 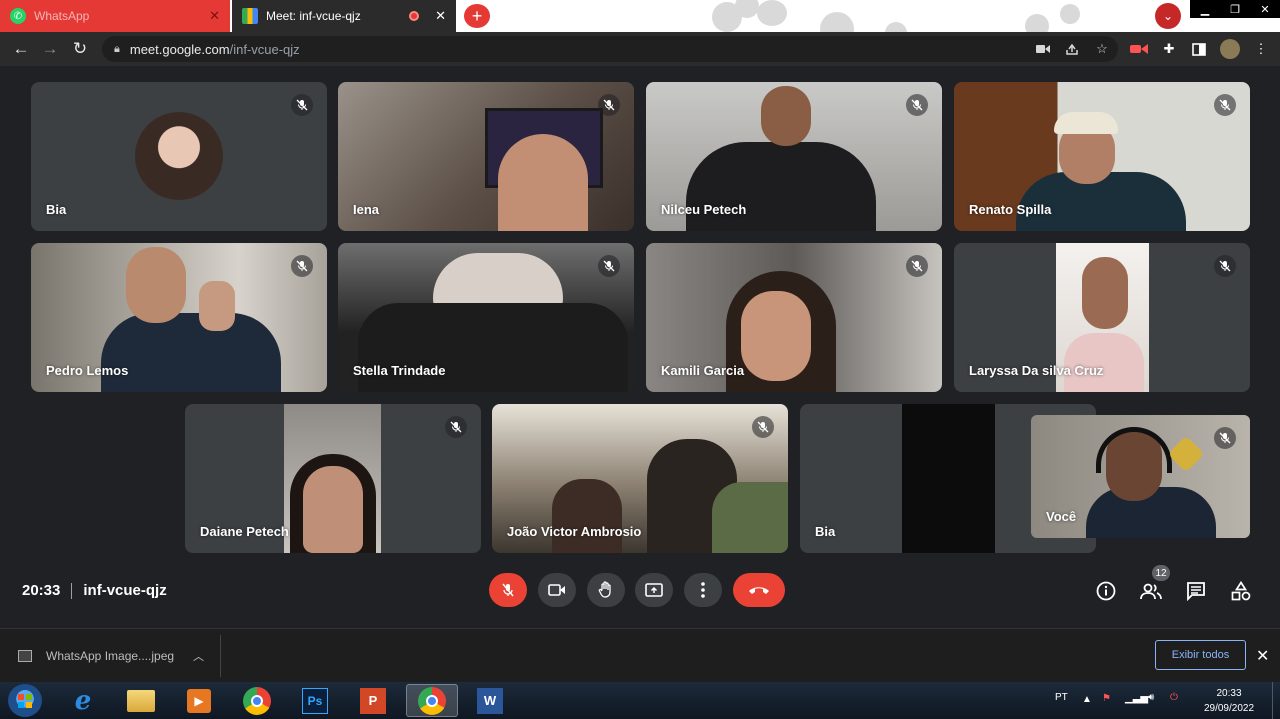 I want to click on address-bar: 🔒︎ meet.google.com/inf-vcue-qjz, so click(x=610, y=49).